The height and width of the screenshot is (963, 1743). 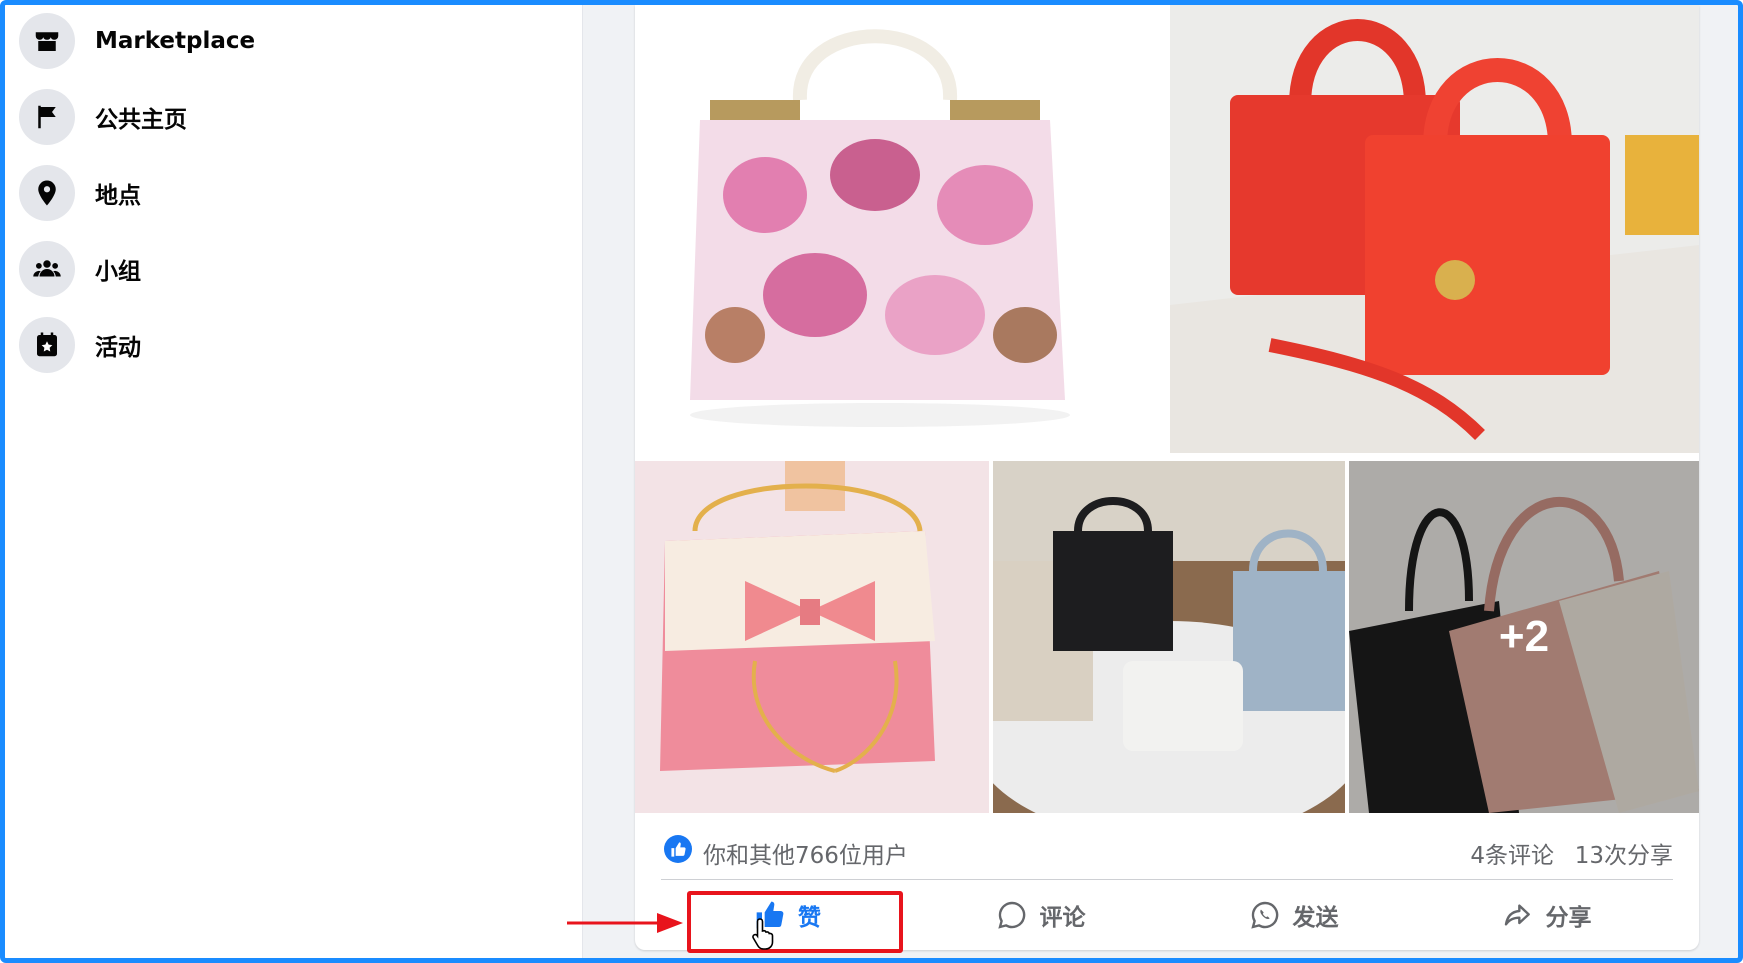 I want to click on share-arrow-icon, so click(x=1517, y=915).